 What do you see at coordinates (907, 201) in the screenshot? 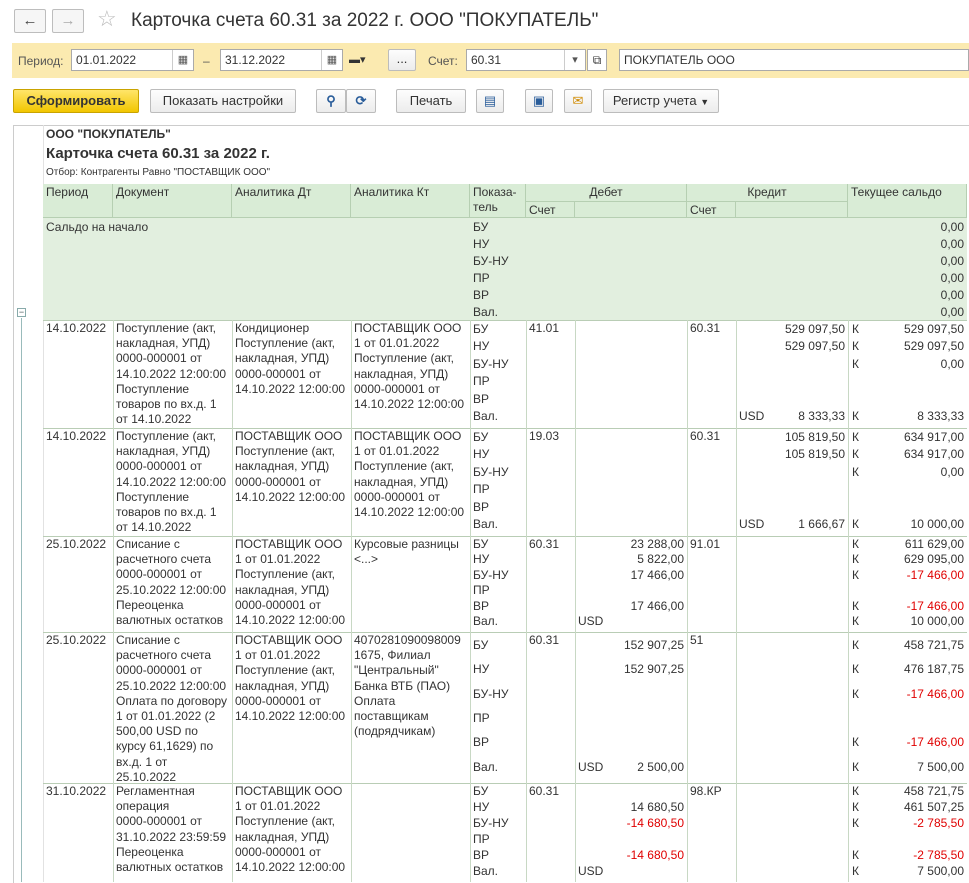
I see `header-balance: Текущее сальдо` at bounding box center [907, 201].